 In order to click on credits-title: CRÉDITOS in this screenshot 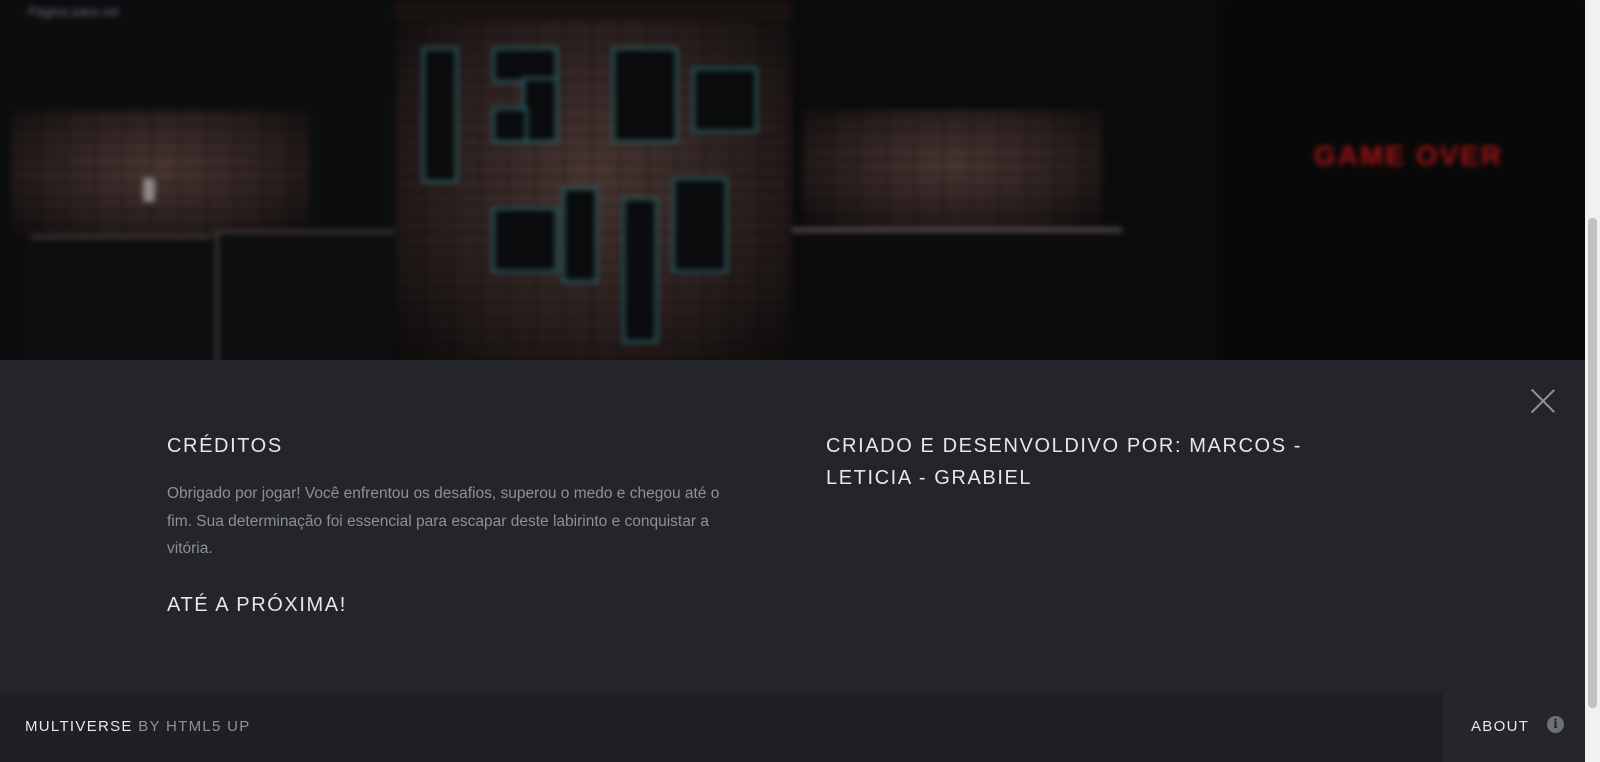, I will do `click(225, 446)`.